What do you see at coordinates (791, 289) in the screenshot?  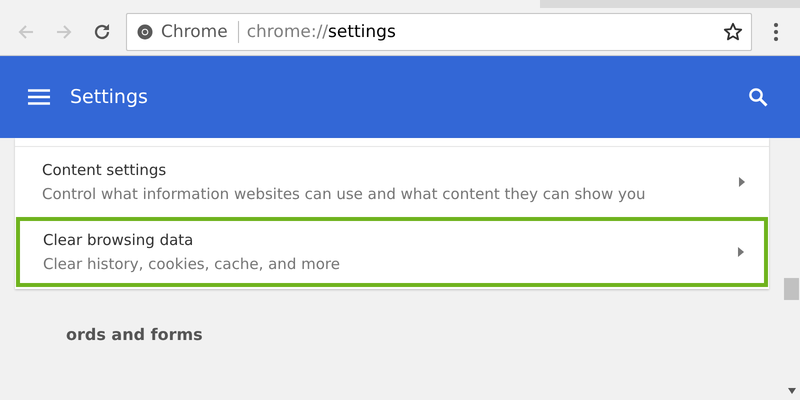 I see `scroll-thumb` at bounding box center [791, 289].